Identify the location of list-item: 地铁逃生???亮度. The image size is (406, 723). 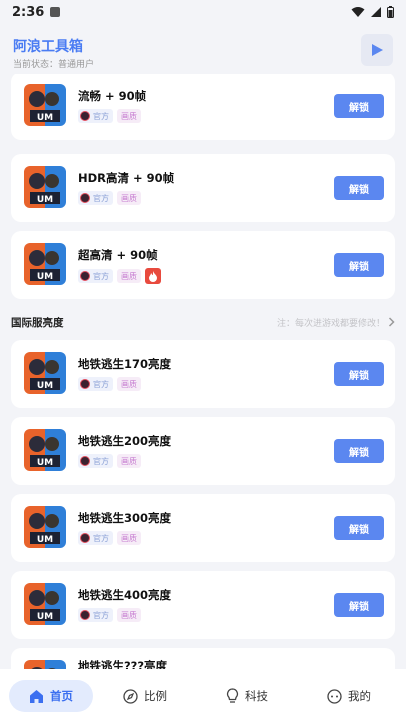
(203, 658).